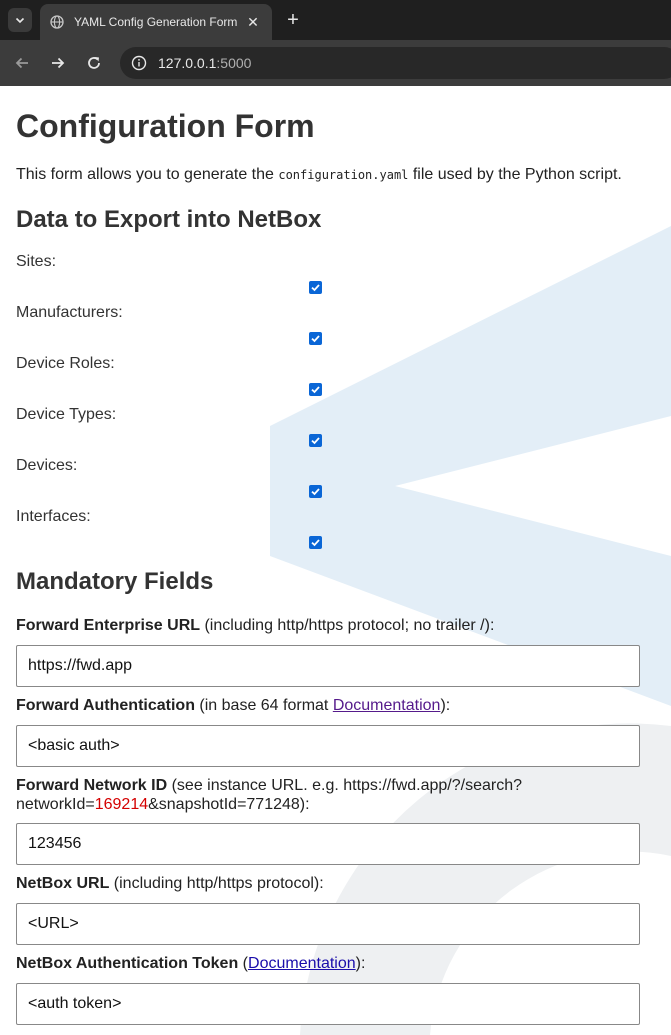 The height and width of the screenshot is (1035, 671). I want to click on devices-label: Devices:, so click(47, 465).